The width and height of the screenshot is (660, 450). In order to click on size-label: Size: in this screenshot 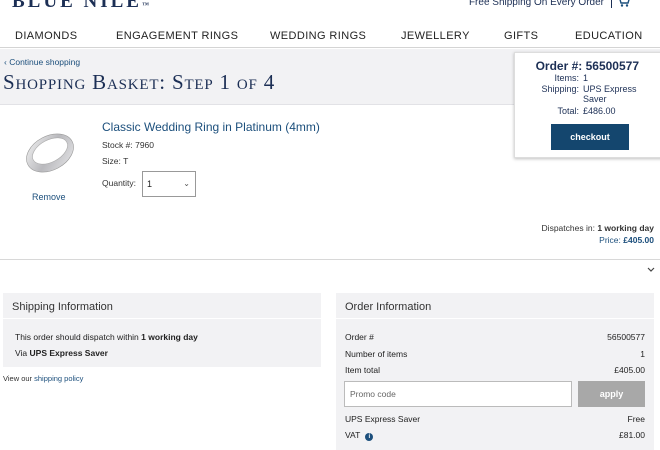, I will do `click(111, 161)`.